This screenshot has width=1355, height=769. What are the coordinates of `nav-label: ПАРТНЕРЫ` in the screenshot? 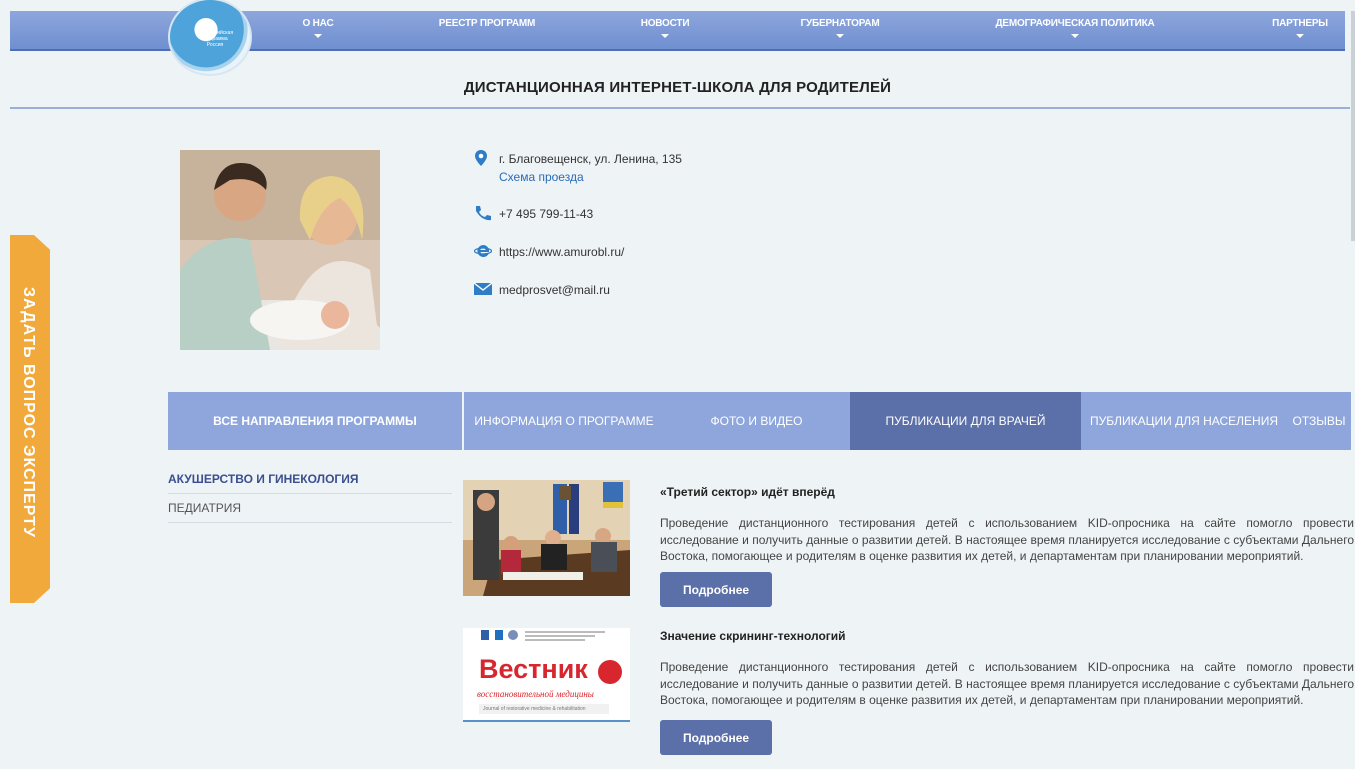 It's located at (1300, 23).